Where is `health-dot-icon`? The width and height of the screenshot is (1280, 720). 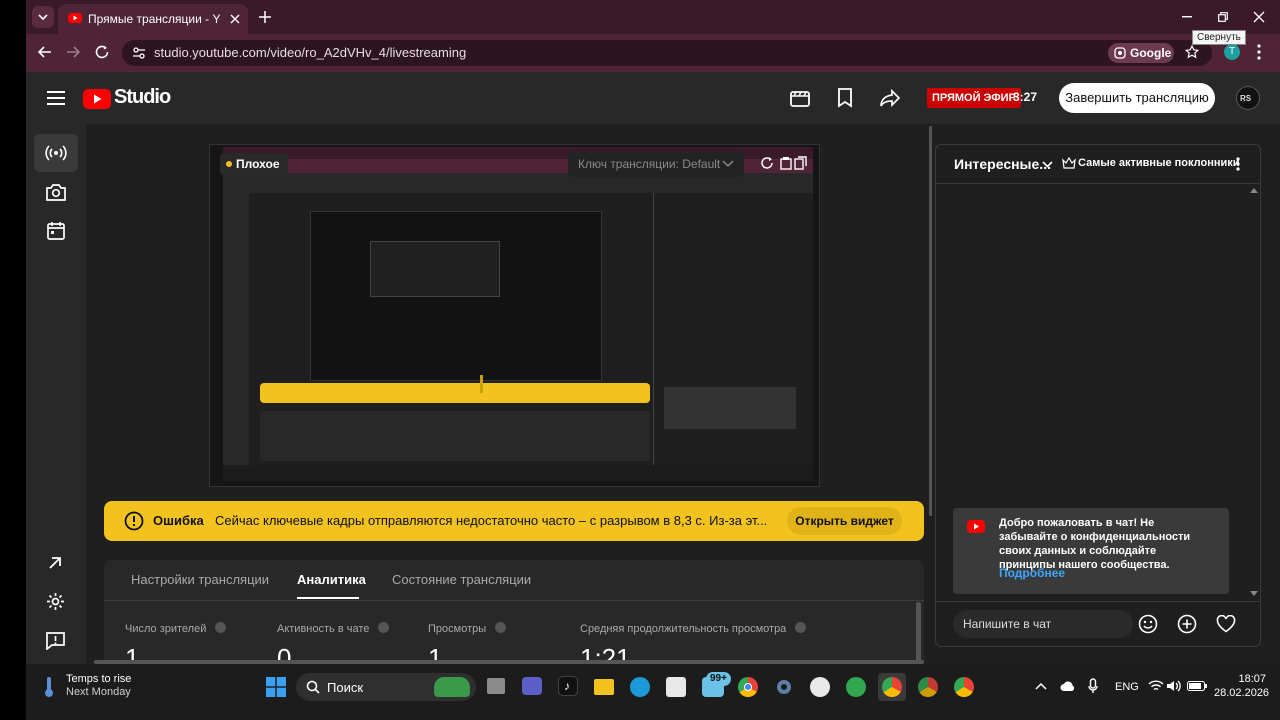
health-dot-icon is located at coordinates (229, 164).